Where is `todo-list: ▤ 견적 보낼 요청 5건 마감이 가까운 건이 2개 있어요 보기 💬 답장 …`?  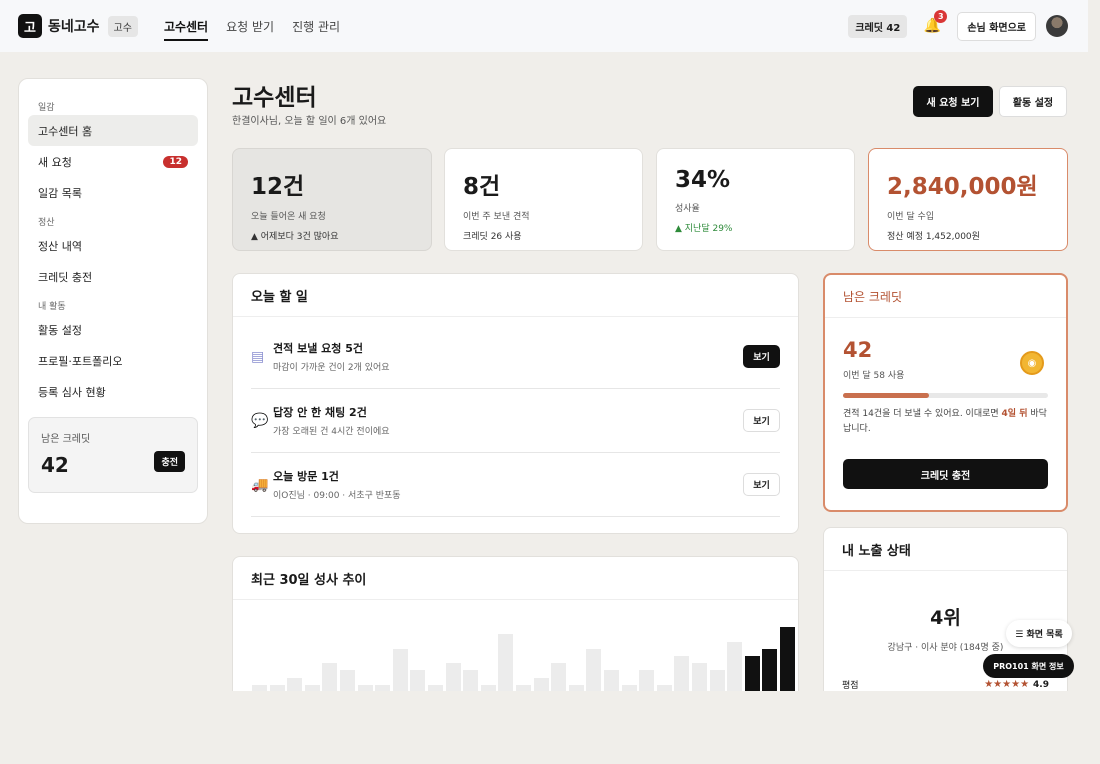 todo-list: ▤ 견적 보낼 요청 5건 마감이 가까운 건이 2개 있어요 보기 💬 답장 … is located at coordinates (515, 417).